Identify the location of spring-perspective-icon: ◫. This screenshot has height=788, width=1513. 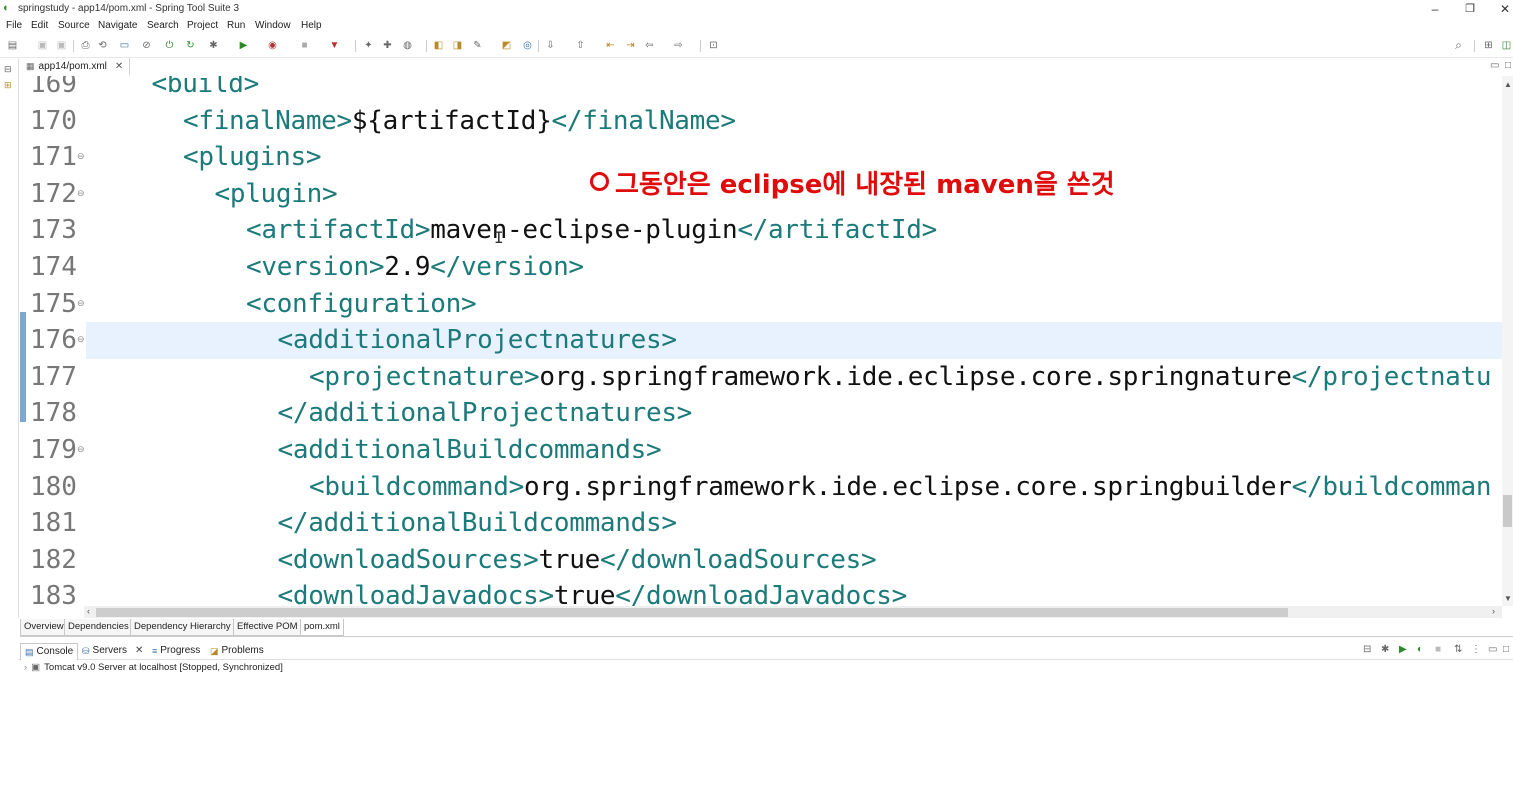
(1506, 45).